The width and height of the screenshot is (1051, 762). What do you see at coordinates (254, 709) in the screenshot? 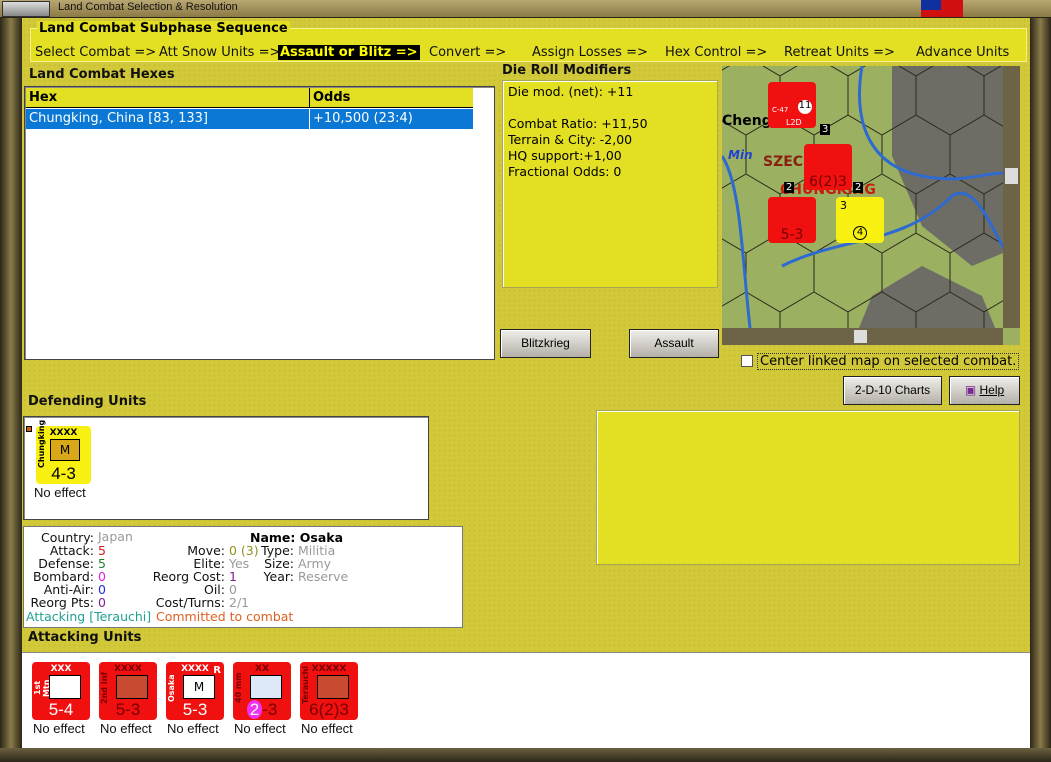
I see `strength-attack: 2` at bounding box center [254, 709].